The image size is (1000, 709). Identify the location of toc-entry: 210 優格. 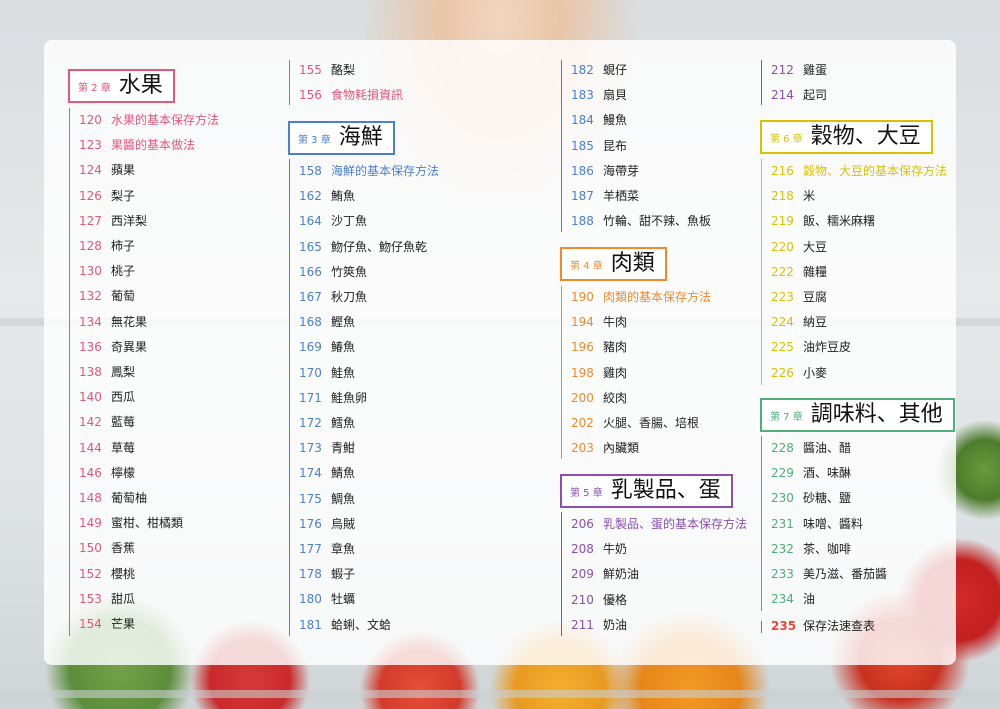
(599, 600).